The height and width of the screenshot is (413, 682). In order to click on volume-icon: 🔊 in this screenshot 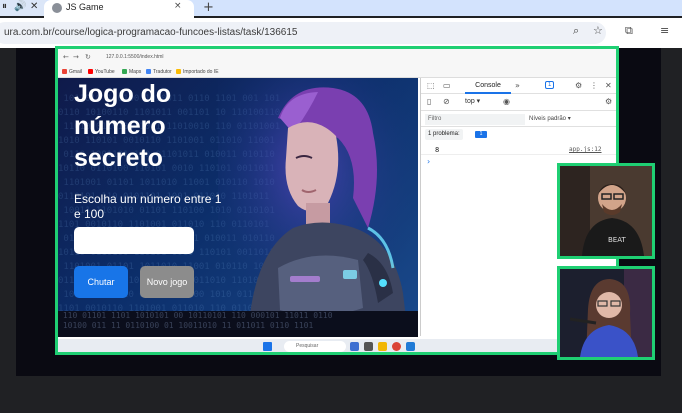, I will do `click(20, 6)`.